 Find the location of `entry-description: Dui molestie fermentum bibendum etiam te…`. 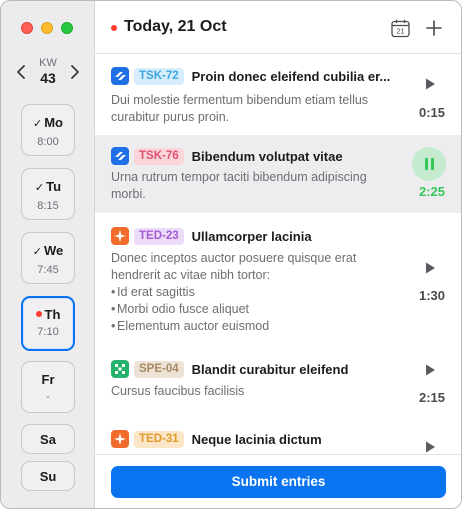

entry-description: Dui molestie fermentum bibendum etiam te… is located at coordinates (240, 108).